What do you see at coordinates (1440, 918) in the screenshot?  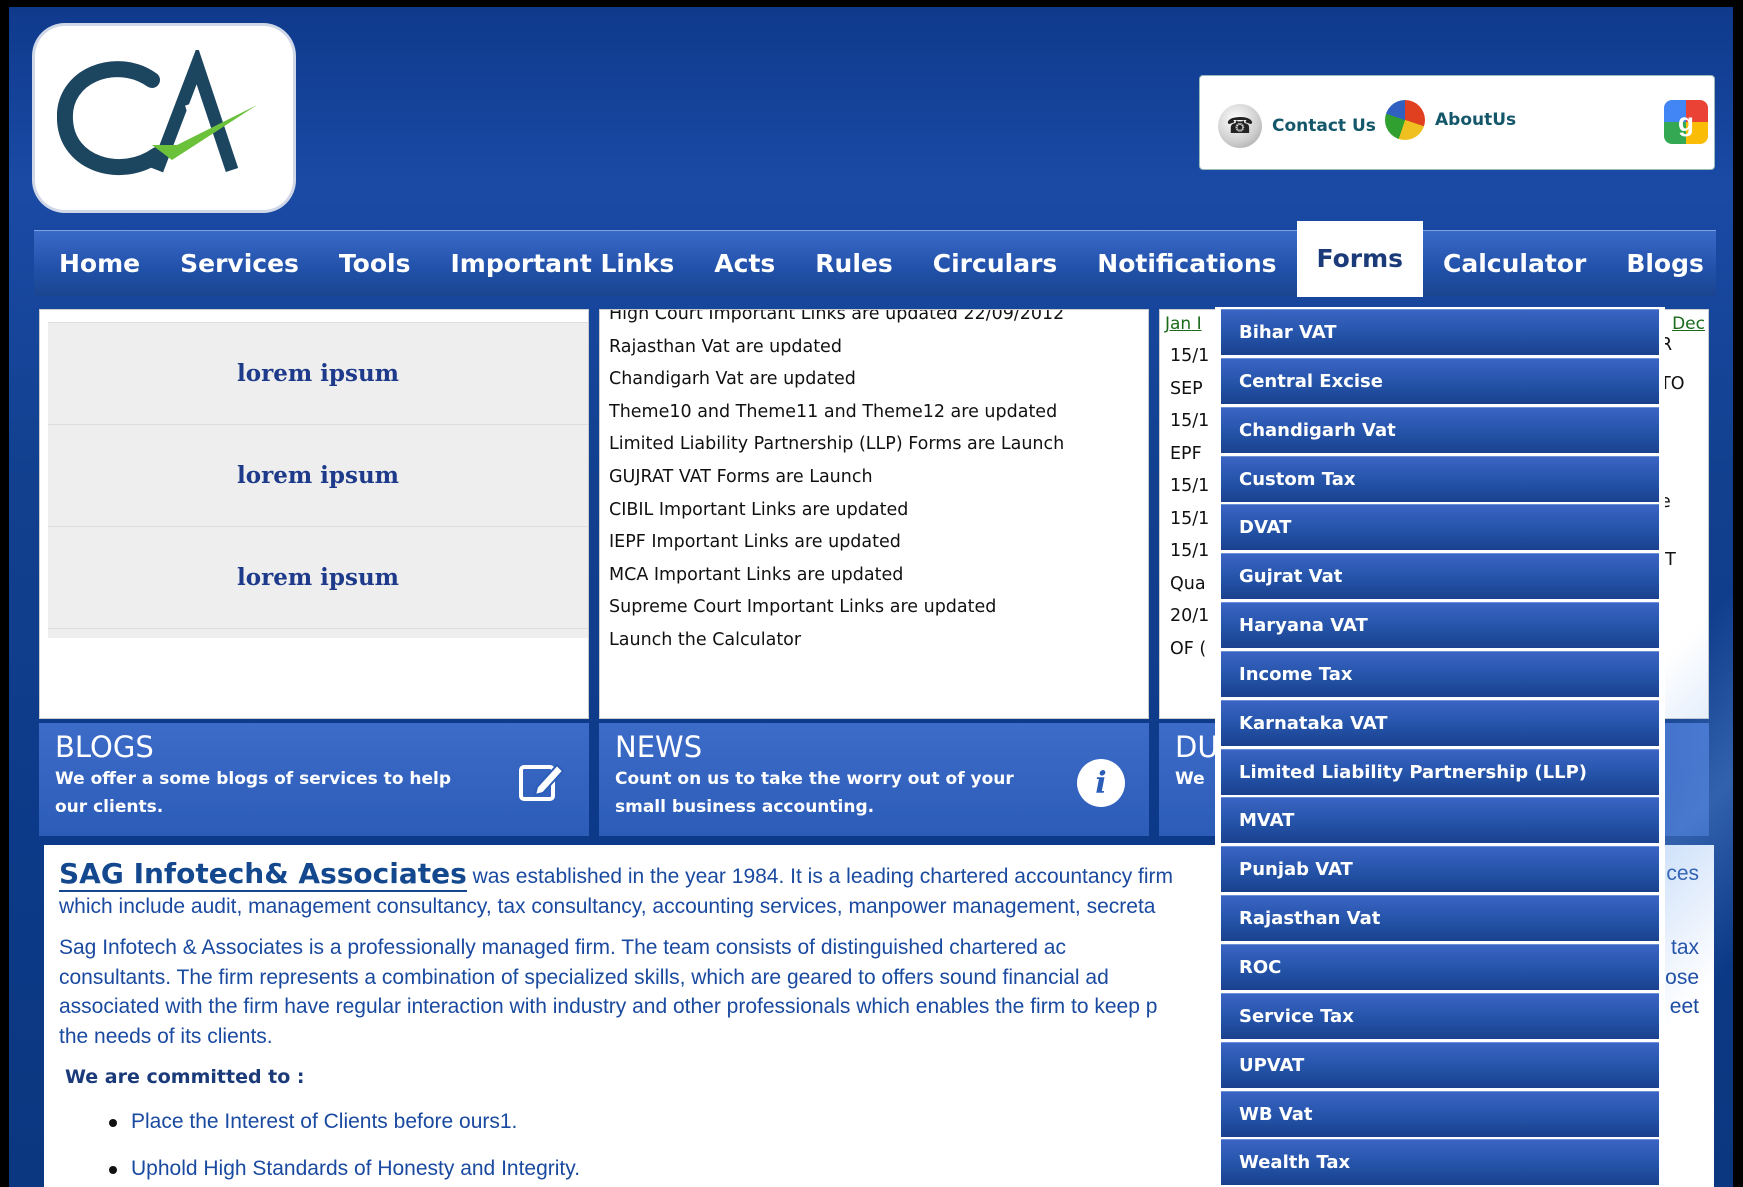 I see `menu-item-rajasthan-vat: Rajasthan Vat` at bounding box center [1440, 918].